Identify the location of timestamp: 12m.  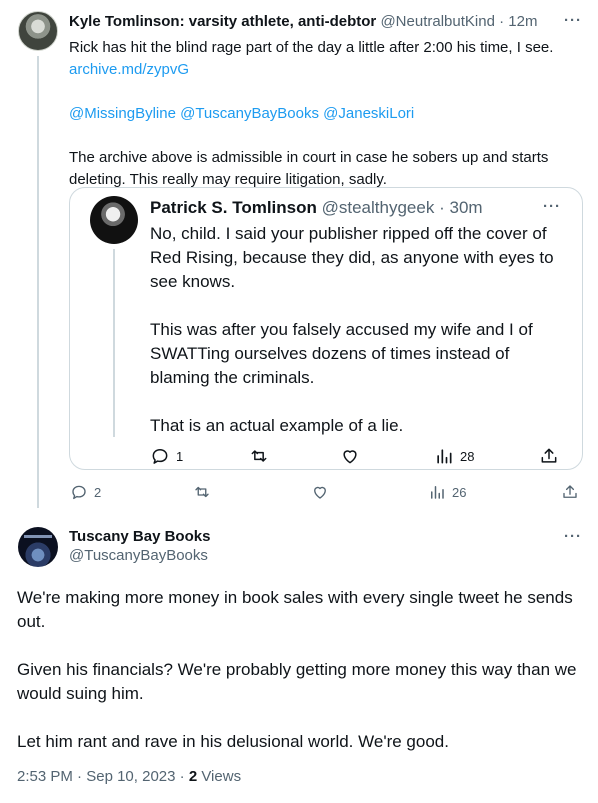
(522, 21).